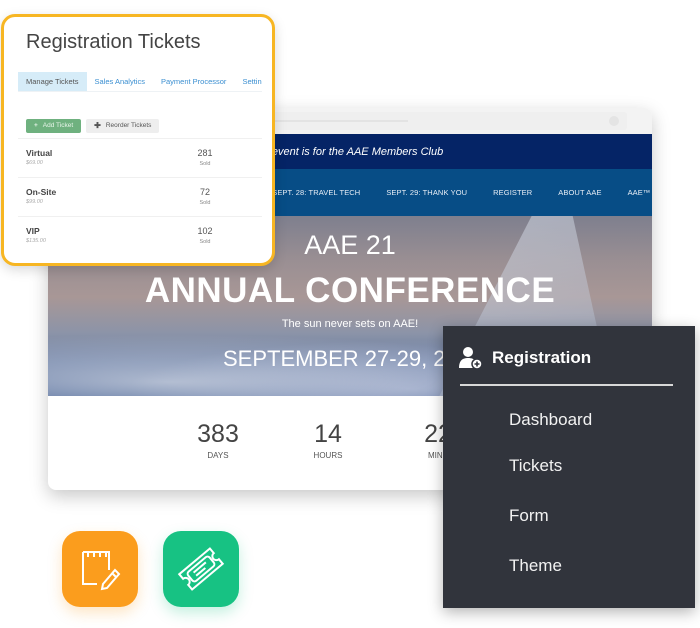 This screenshot has width=700, height=628. What do you see at coordinates (140, 157) in the screenshot?
I see `ticket-row: Virtual $69.00 281 Sold` at bounding box center [140, 157].